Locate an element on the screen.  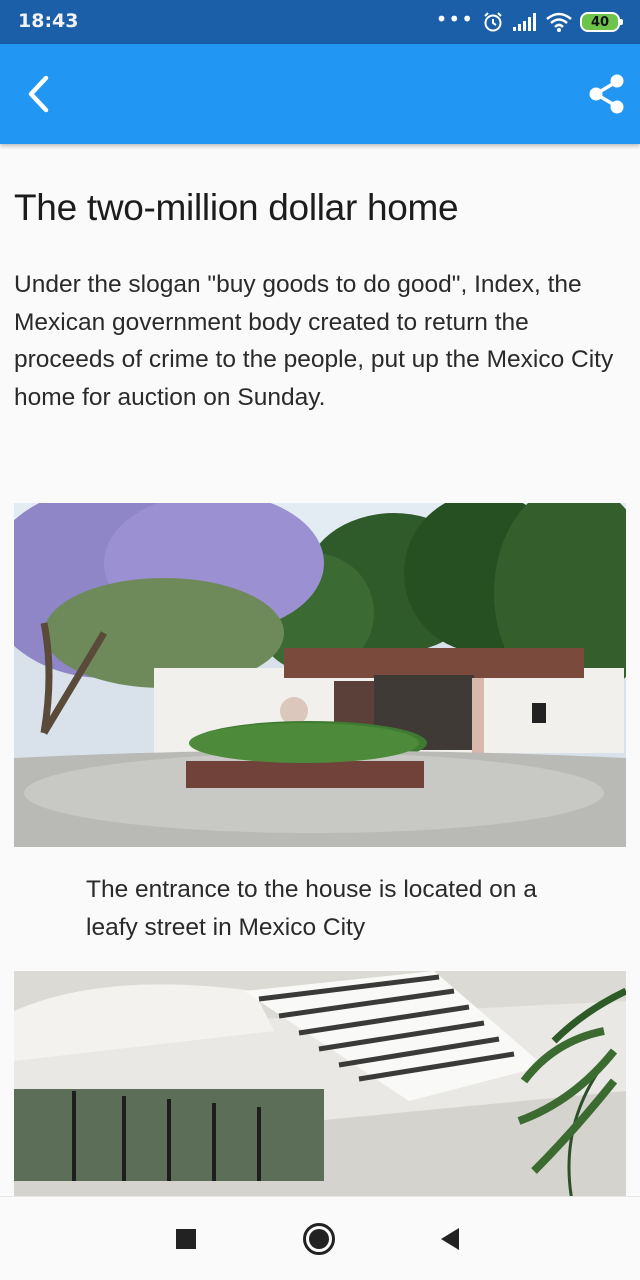
article-title: The two-million dollar home is located at coordinates (236, 207).